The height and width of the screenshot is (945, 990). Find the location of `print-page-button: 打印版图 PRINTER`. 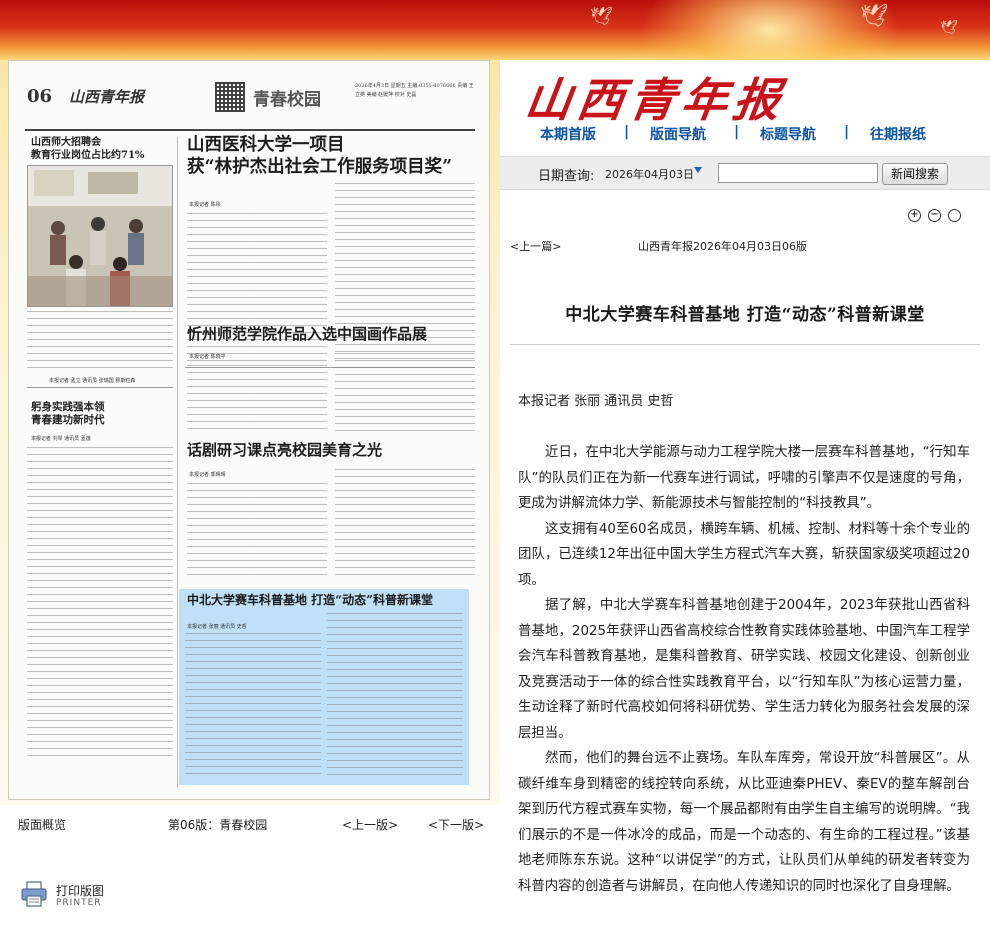

print-page-button: 打印版图 PRINTER is located at coordinates (88, 896).